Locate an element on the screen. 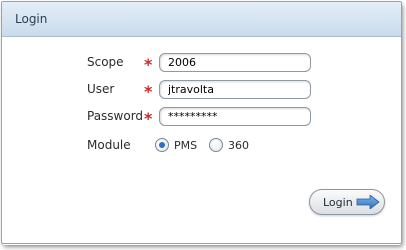 Image resolution: width=406 pixels, height=250 pixels. scope-input is located at coordinates (235, 62).